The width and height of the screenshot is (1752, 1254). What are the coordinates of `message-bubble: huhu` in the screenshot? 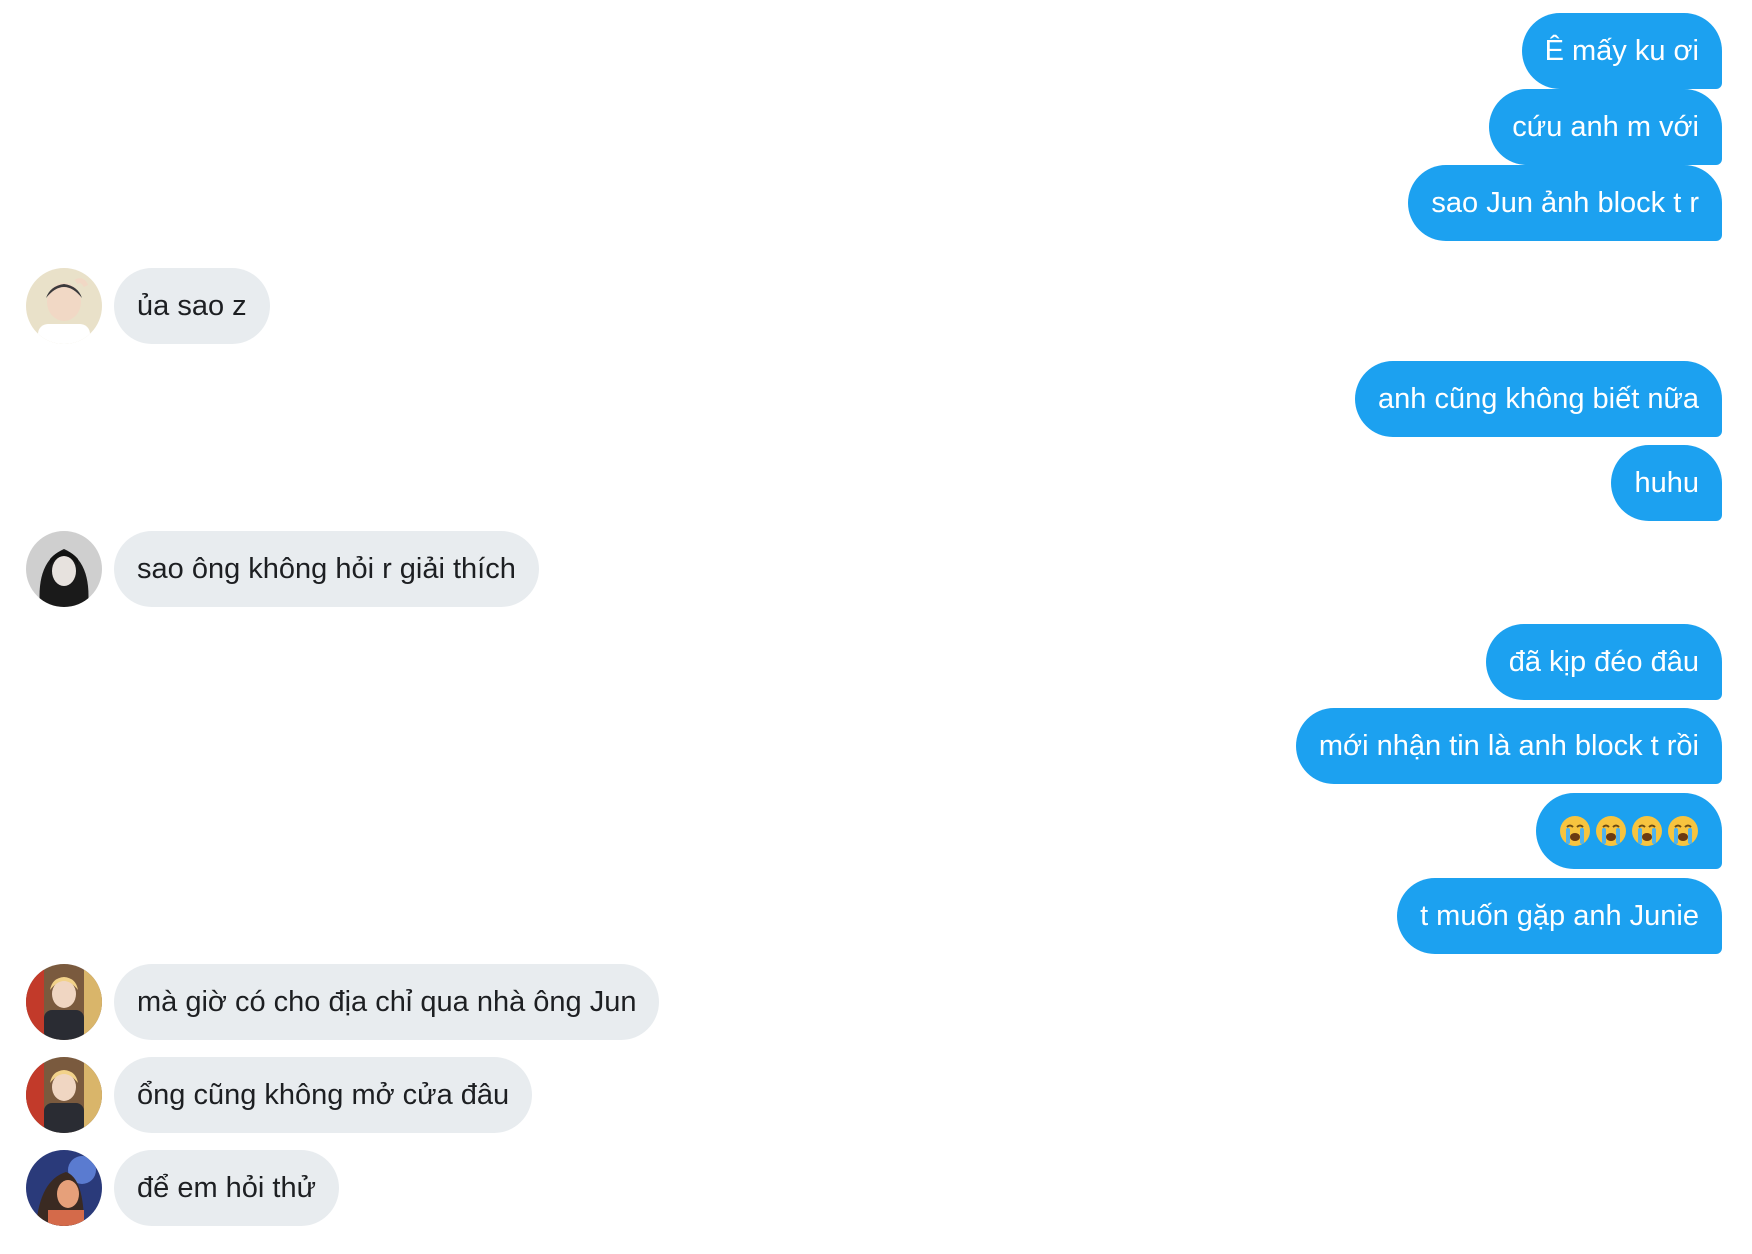 It's located at (1666, 483).